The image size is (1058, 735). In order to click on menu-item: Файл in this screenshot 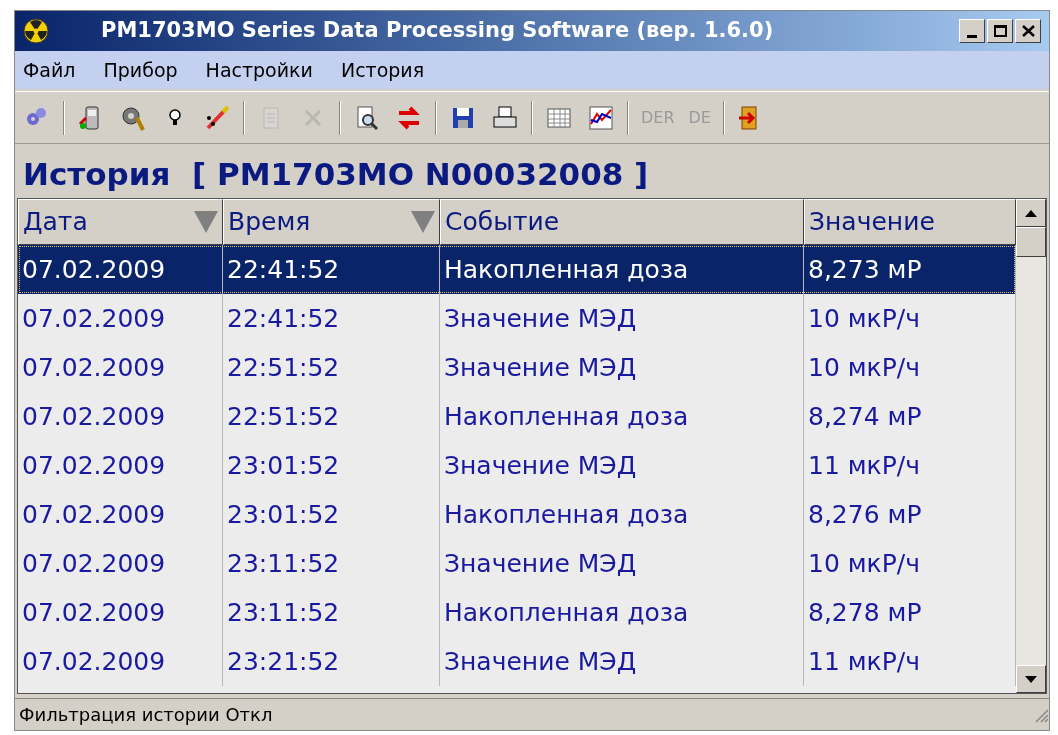, I will do `click(49, 70)`.